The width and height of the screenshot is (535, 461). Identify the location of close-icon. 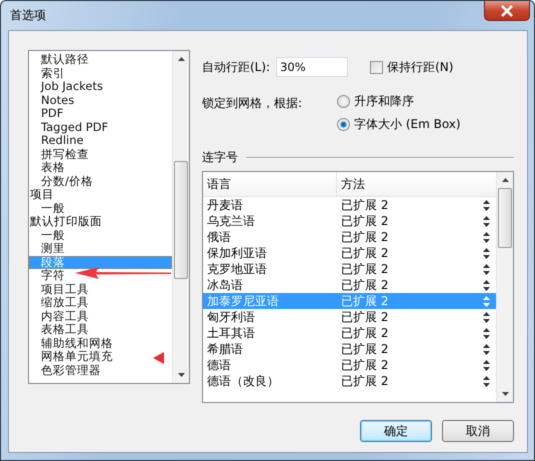
(507, 10).